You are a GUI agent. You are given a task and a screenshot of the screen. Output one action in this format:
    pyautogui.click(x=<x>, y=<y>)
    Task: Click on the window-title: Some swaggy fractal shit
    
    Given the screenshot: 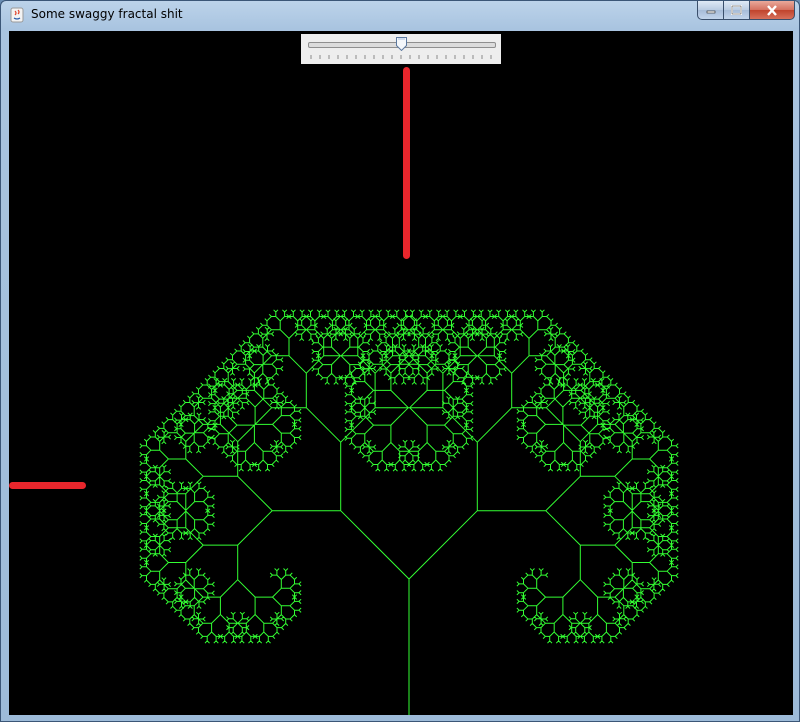 What is the action you would take?
    pyautogui.click(x=107, y=14)
    